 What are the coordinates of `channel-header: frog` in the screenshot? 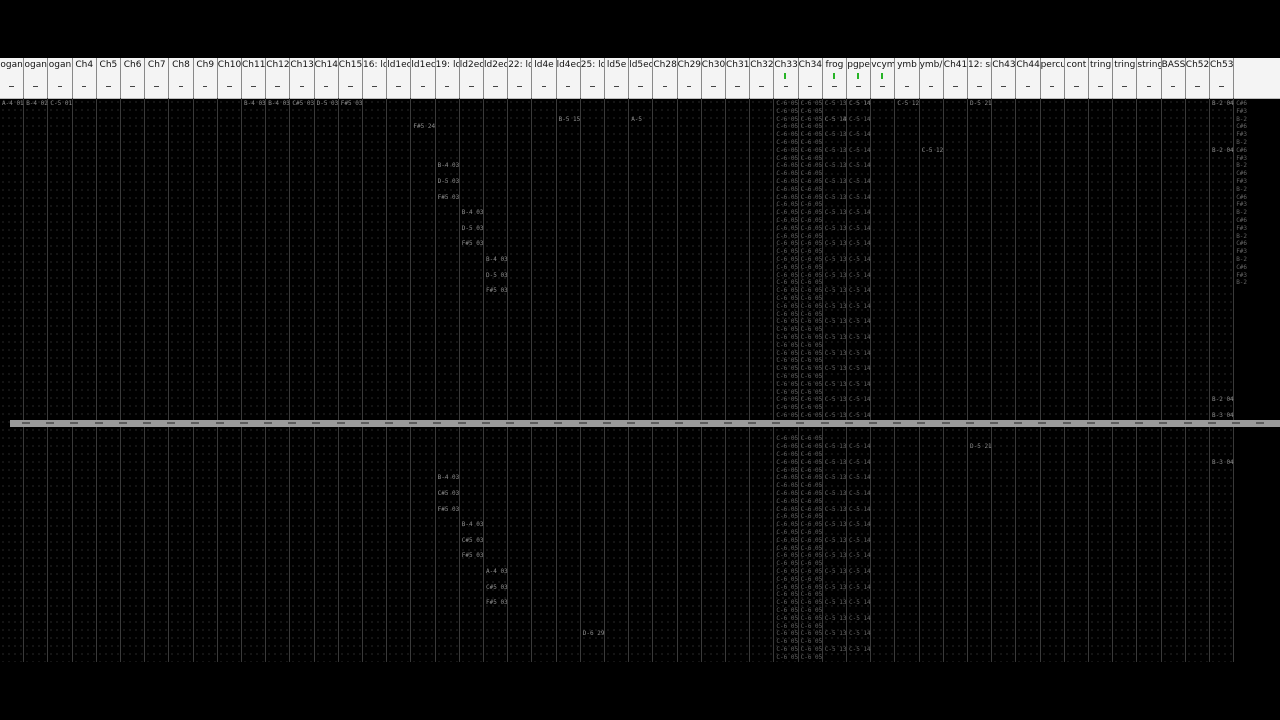 It's located at (835, 78).